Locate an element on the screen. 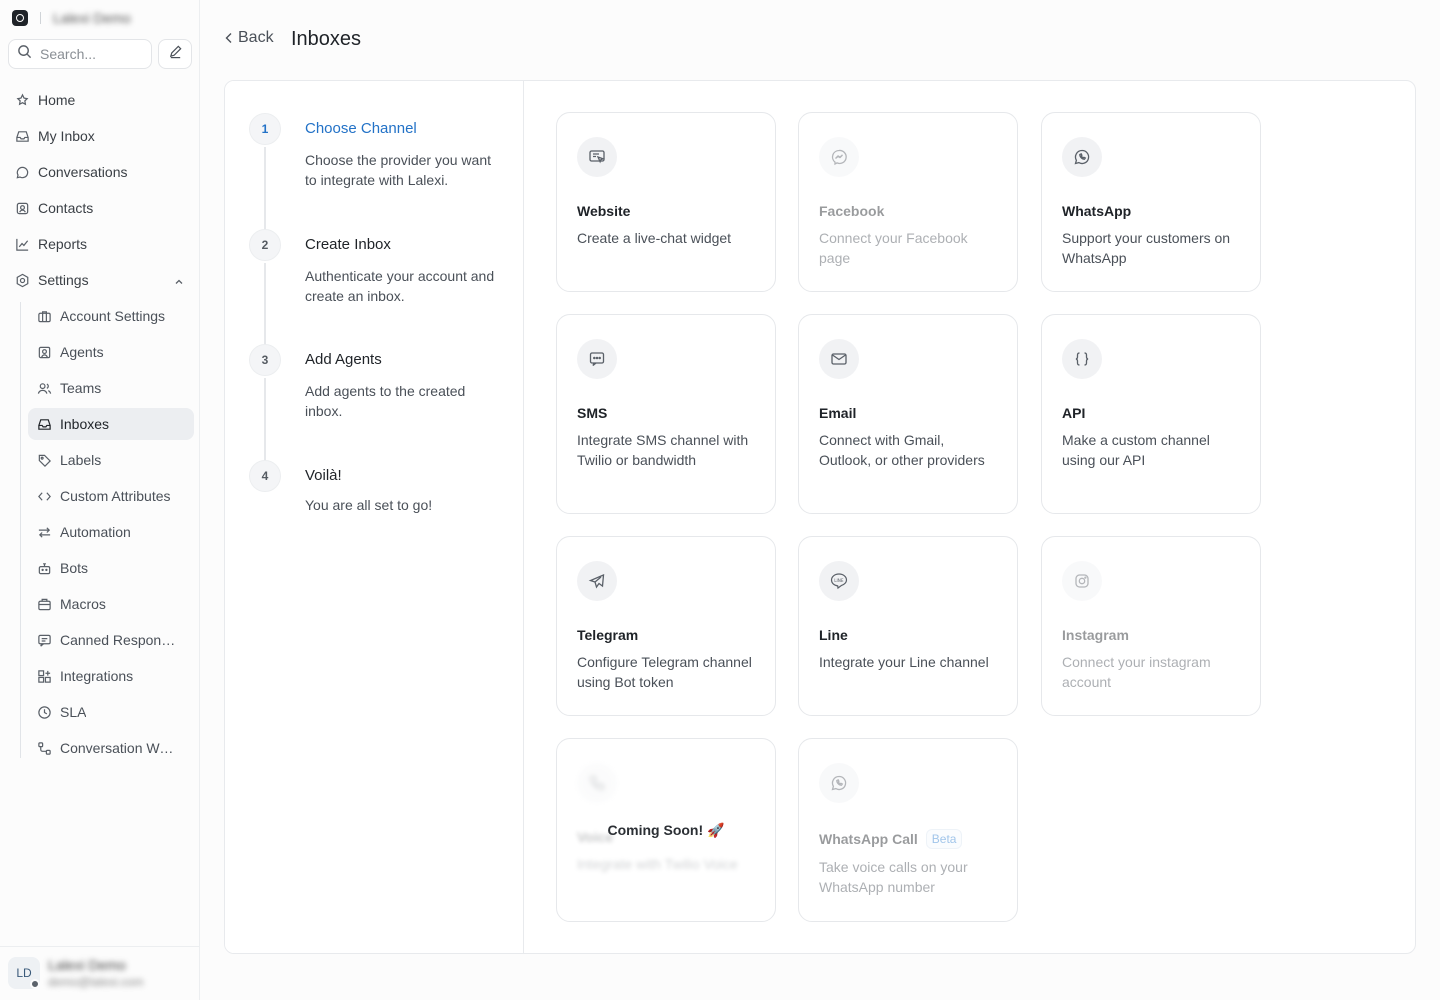  app-logo-icon is located at coordinates (20, 18).